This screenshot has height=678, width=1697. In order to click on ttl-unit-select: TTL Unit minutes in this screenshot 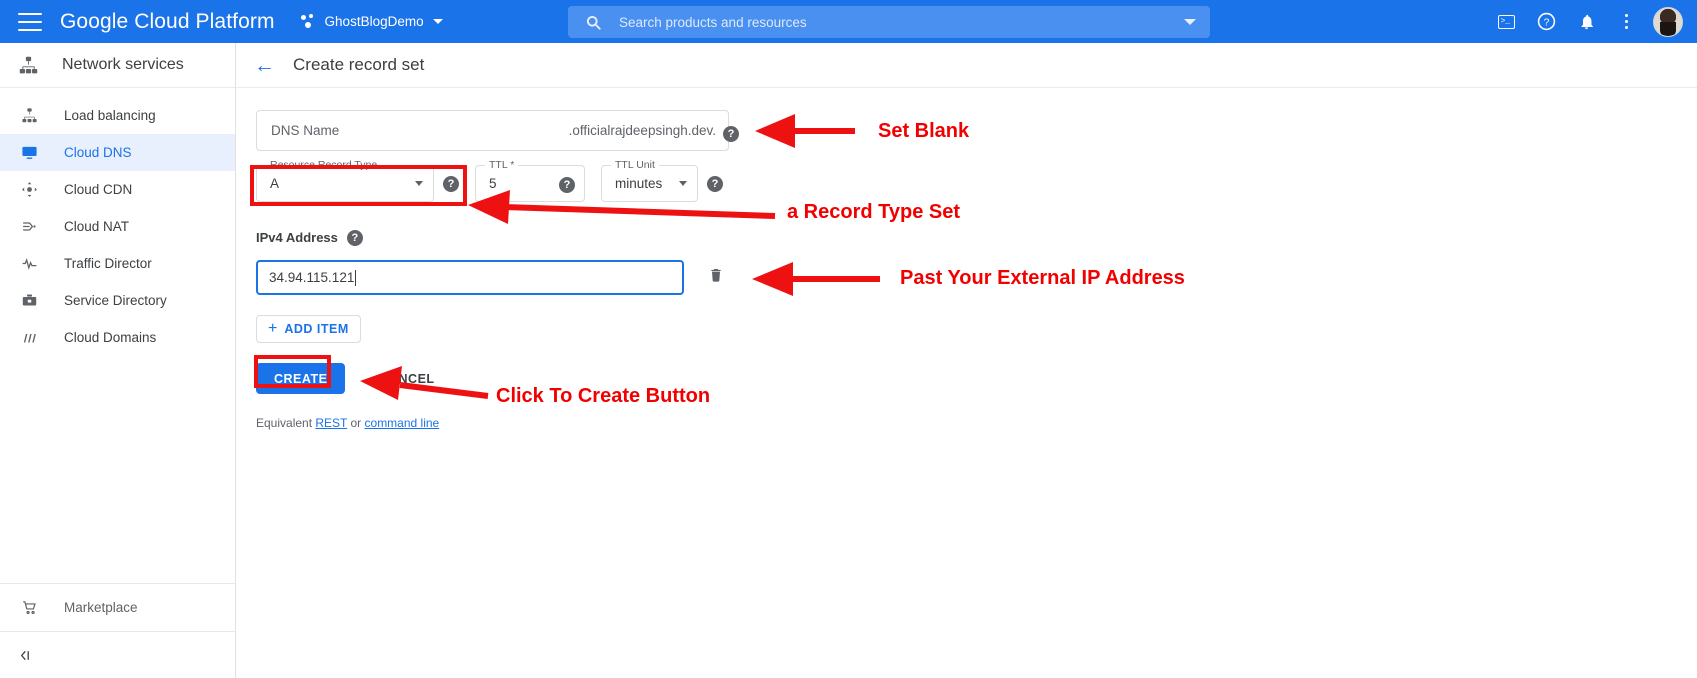, I will do `click(649, 180)`.